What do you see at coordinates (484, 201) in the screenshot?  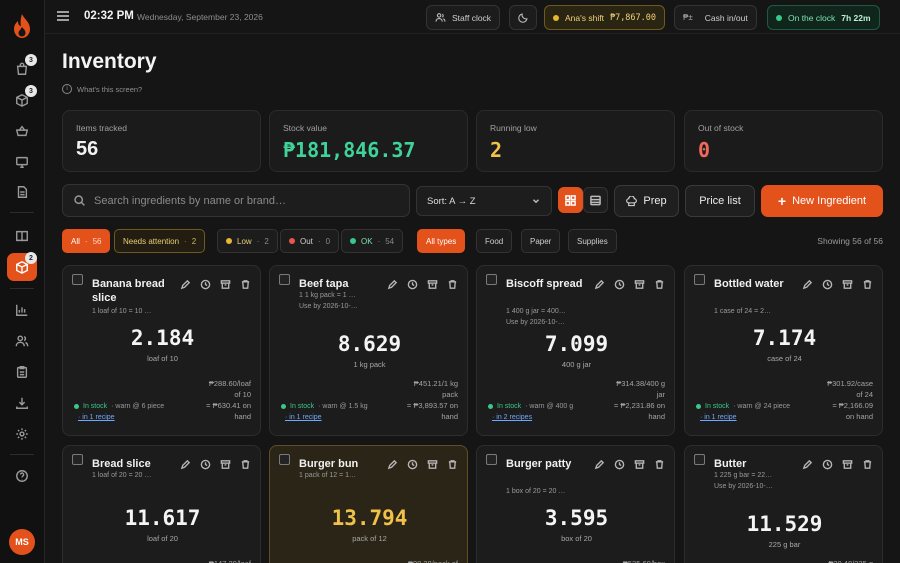 I see `sort-select: Sort: A → Z` at bounding box center [484, 201].